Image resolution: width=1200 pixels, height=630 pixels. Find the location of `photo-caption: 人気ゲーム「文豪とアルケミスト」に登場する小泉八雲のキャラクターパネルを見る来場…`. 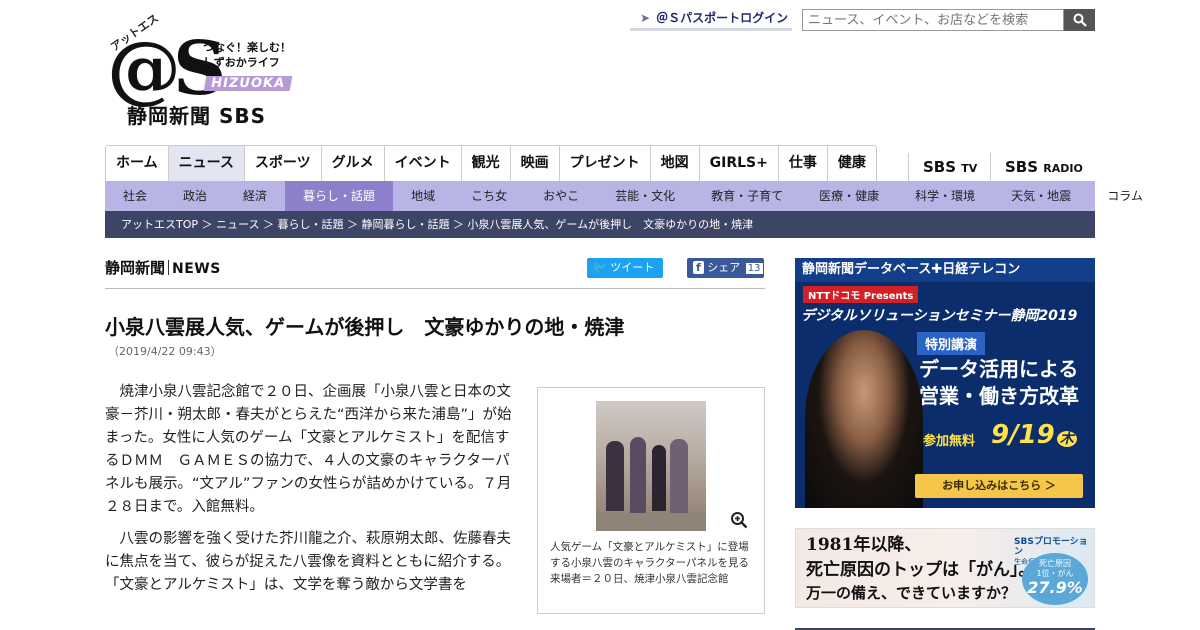

photo-caption: 人気ゲーム「文豪とアルケミスト」に登場する小泉八雲のキャラクターパネルを見る来場… is located at coordinates (649, 563).